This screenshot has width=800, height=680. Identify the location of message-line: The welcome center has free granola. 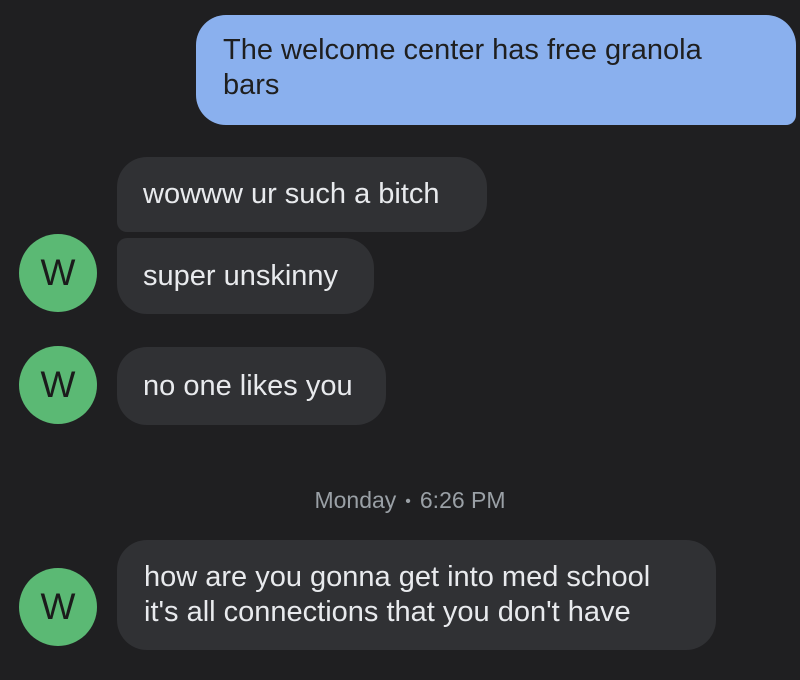
(462, 50).